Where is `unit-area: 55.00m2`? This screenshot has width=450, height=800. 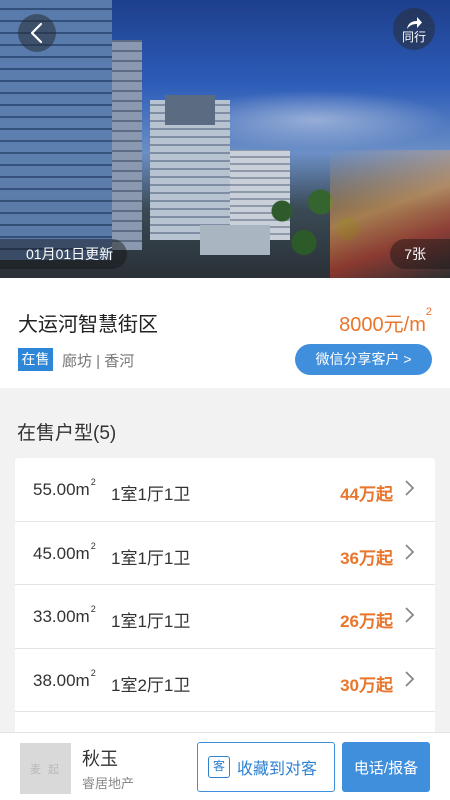
unit-area: 55.00m2 is located at coordinates (64, 488).